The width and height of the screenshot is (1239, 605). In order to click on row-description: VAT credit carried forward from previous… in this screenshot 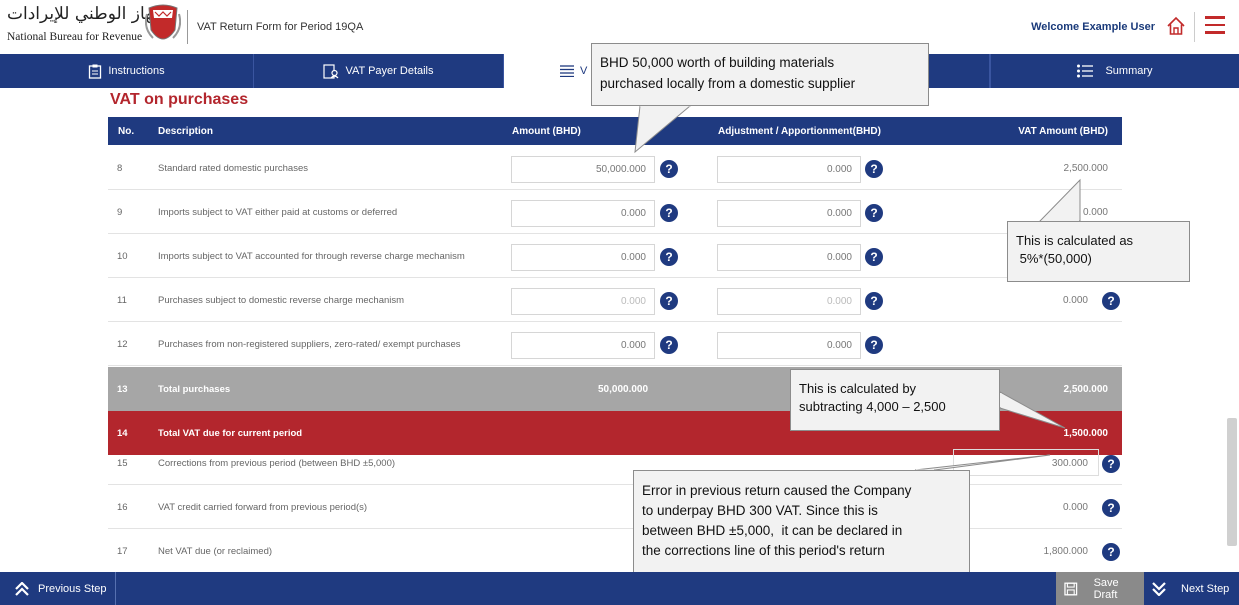, I will do `click(263, 507)`.